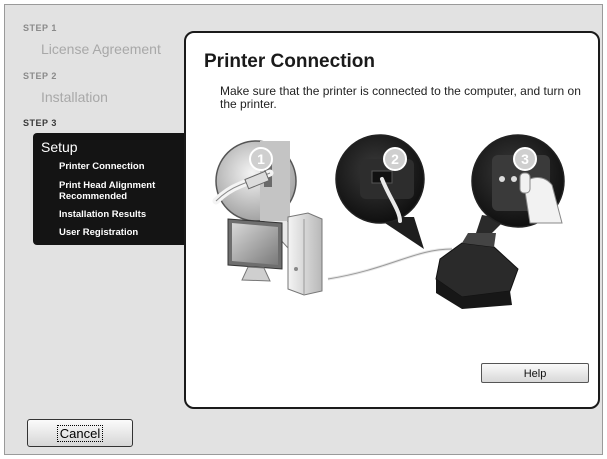  Describe the element at coordinates (390, 264) in the screenshot. I see `usb-cable` at that location.